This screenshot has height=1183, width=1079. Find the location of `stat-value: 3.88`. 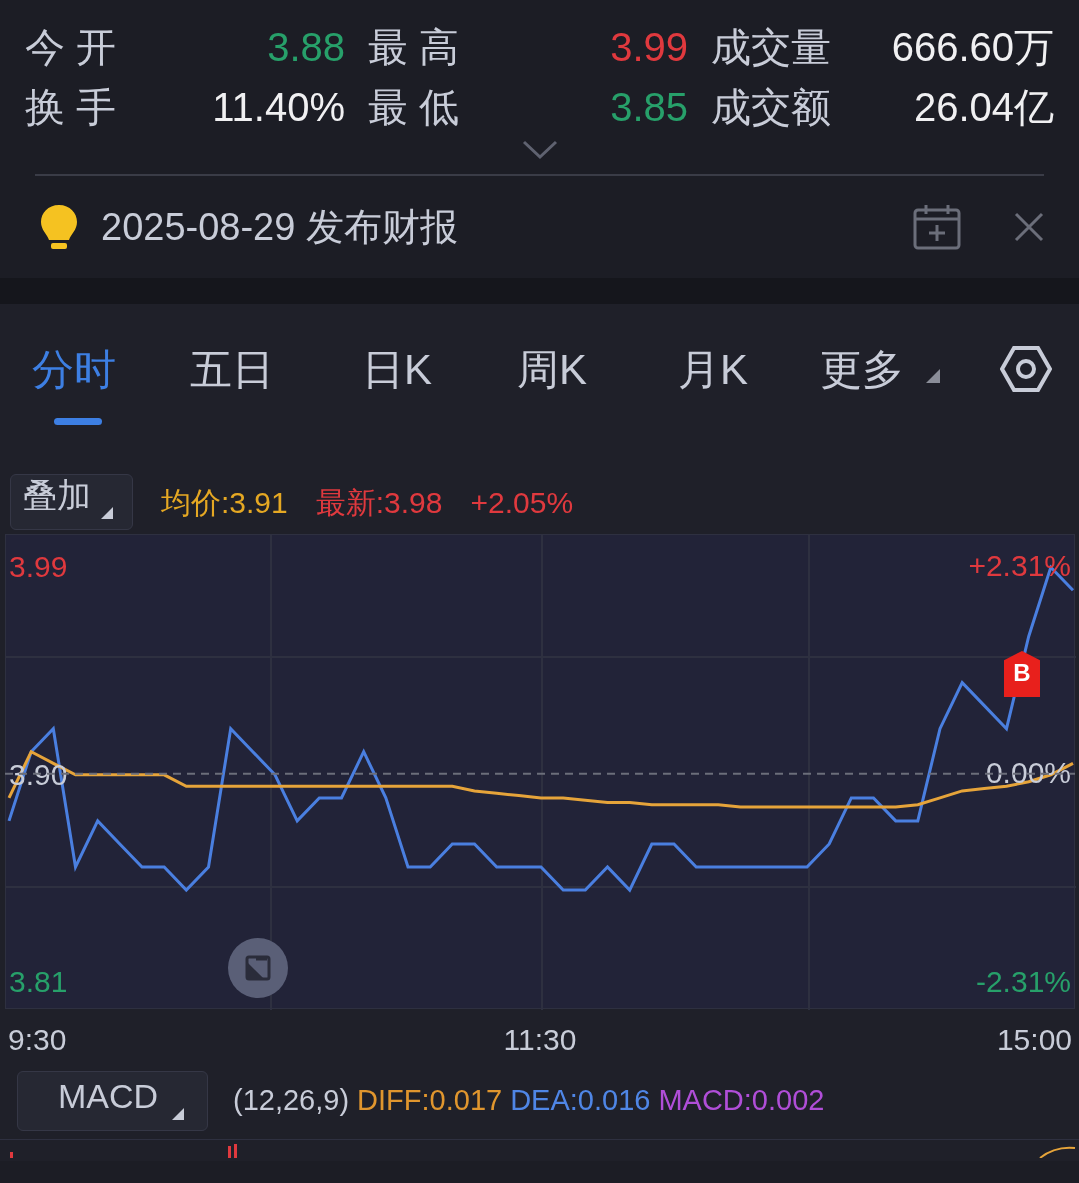

stat-value: 3.88 is located at coordinates (305, 47).